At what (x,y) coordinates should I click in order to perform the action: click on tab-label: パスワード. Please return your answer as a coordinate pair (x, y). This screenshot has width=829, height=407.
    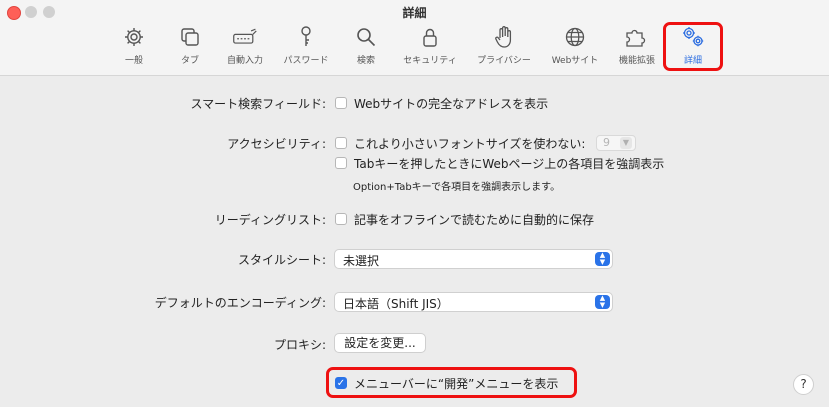
    Looking at the image, I should click on (306, 61).